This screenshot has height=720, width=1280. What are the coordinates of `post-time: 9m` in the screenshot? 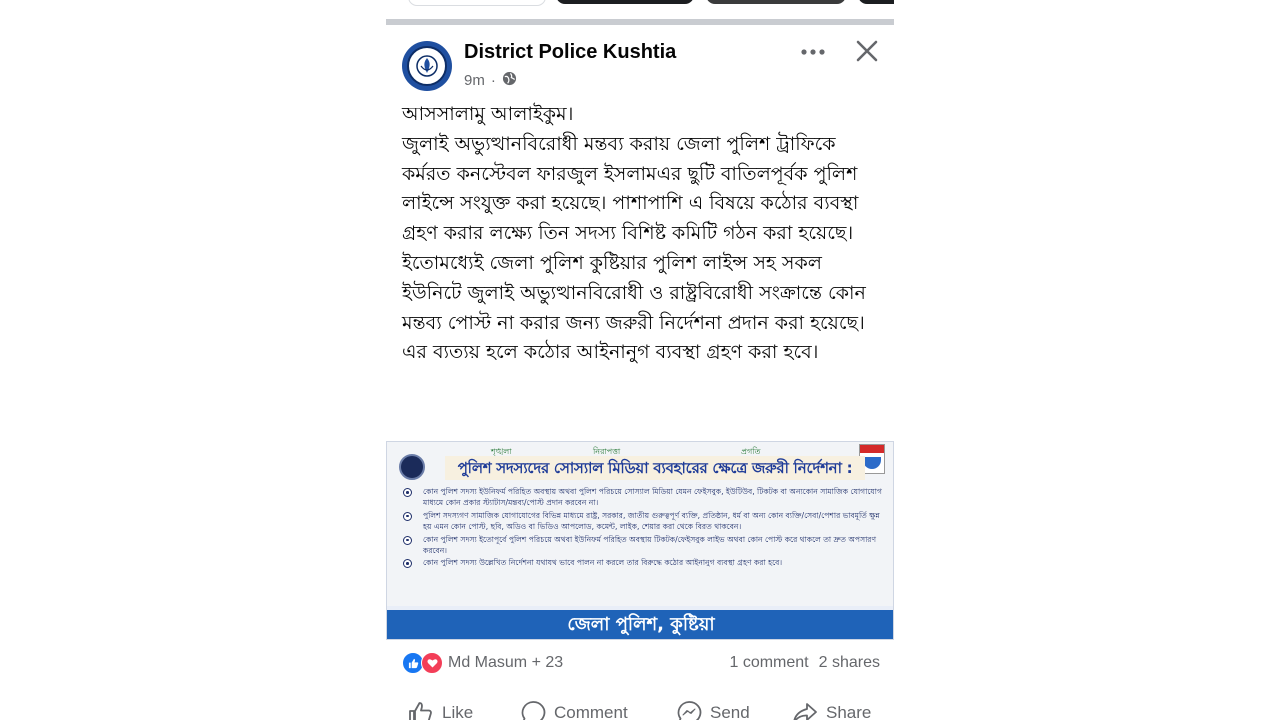 It's located at (474, 80).